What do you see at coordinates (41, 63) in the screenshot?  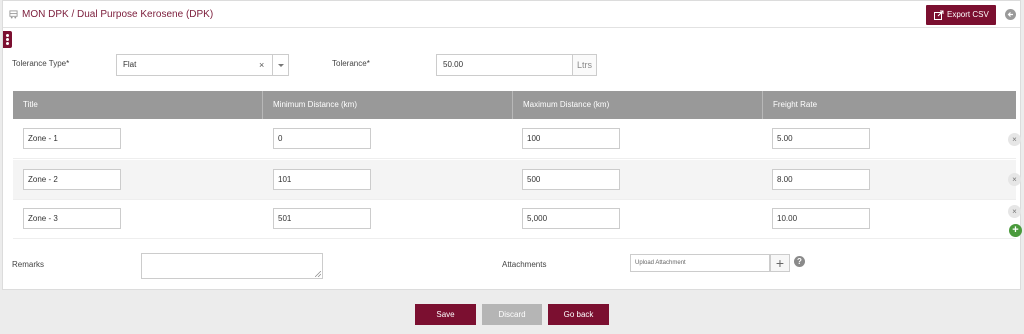 I see `tolerance-type-label: Tolerance Type*` at bounding box center [41, 63].